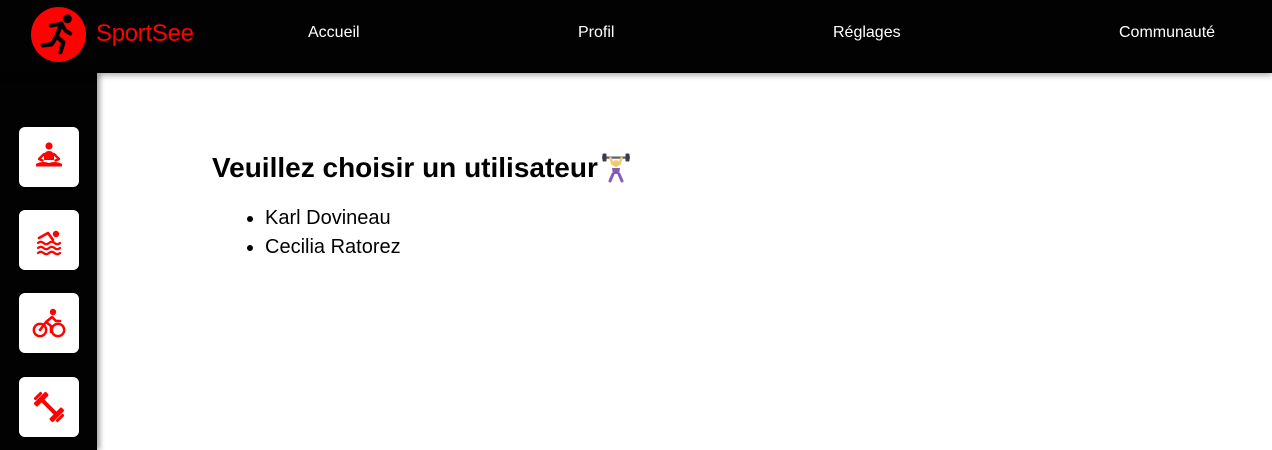 Image resolution: width=1272 pixels, height=450 pixels. Describe the element at coordinates (1167, 33) in the screenshot. I see `nav-link-communaute: Communauté` at that location.